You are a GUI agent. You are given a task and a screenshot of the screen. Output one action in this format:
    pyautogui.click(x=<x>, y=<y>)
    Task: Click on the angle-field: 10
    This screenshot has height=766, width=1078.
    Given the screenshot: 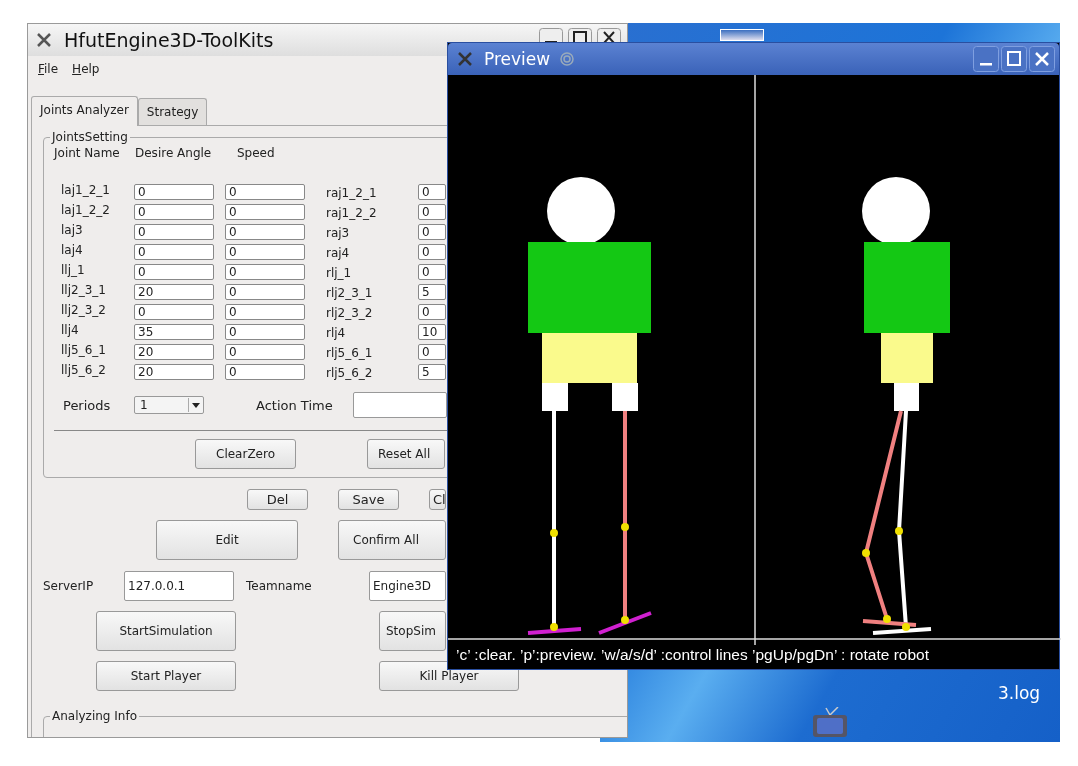 What is the action you would take?
    pyautogui.click(x=432, y=332)
    